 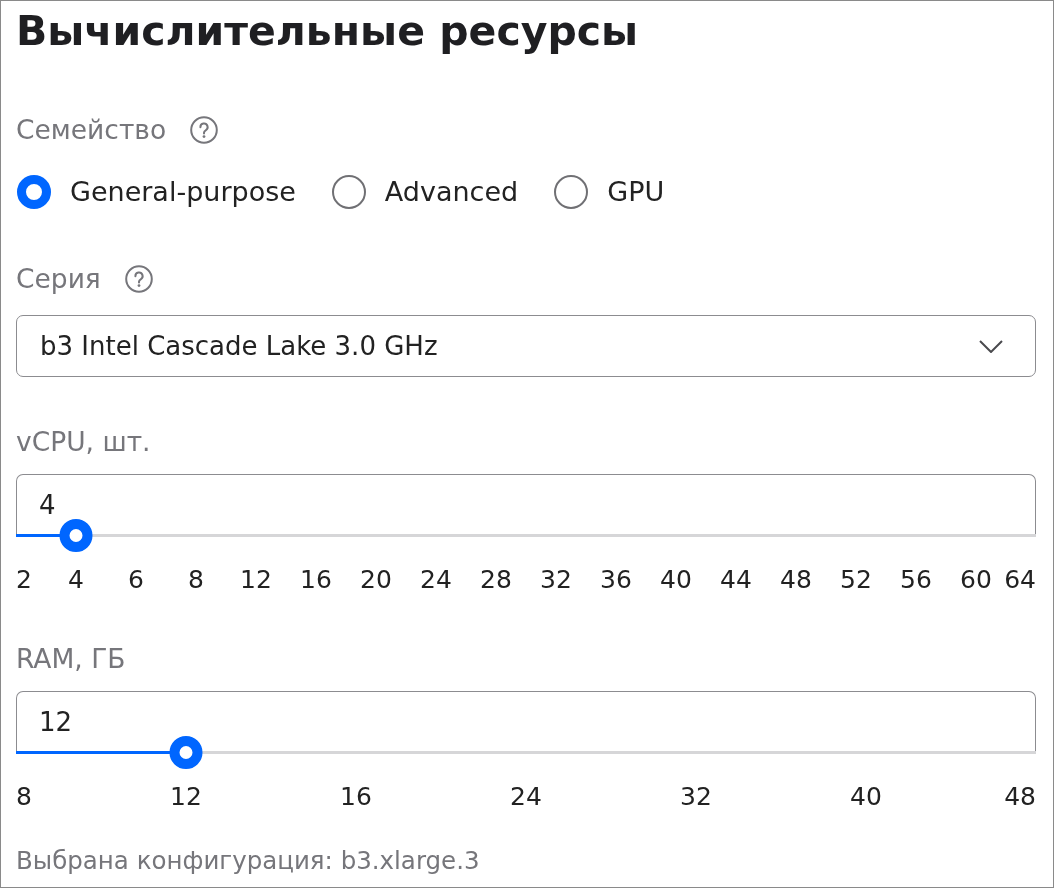 I want to click on tick-label: 52, so click(x=856, y=580).